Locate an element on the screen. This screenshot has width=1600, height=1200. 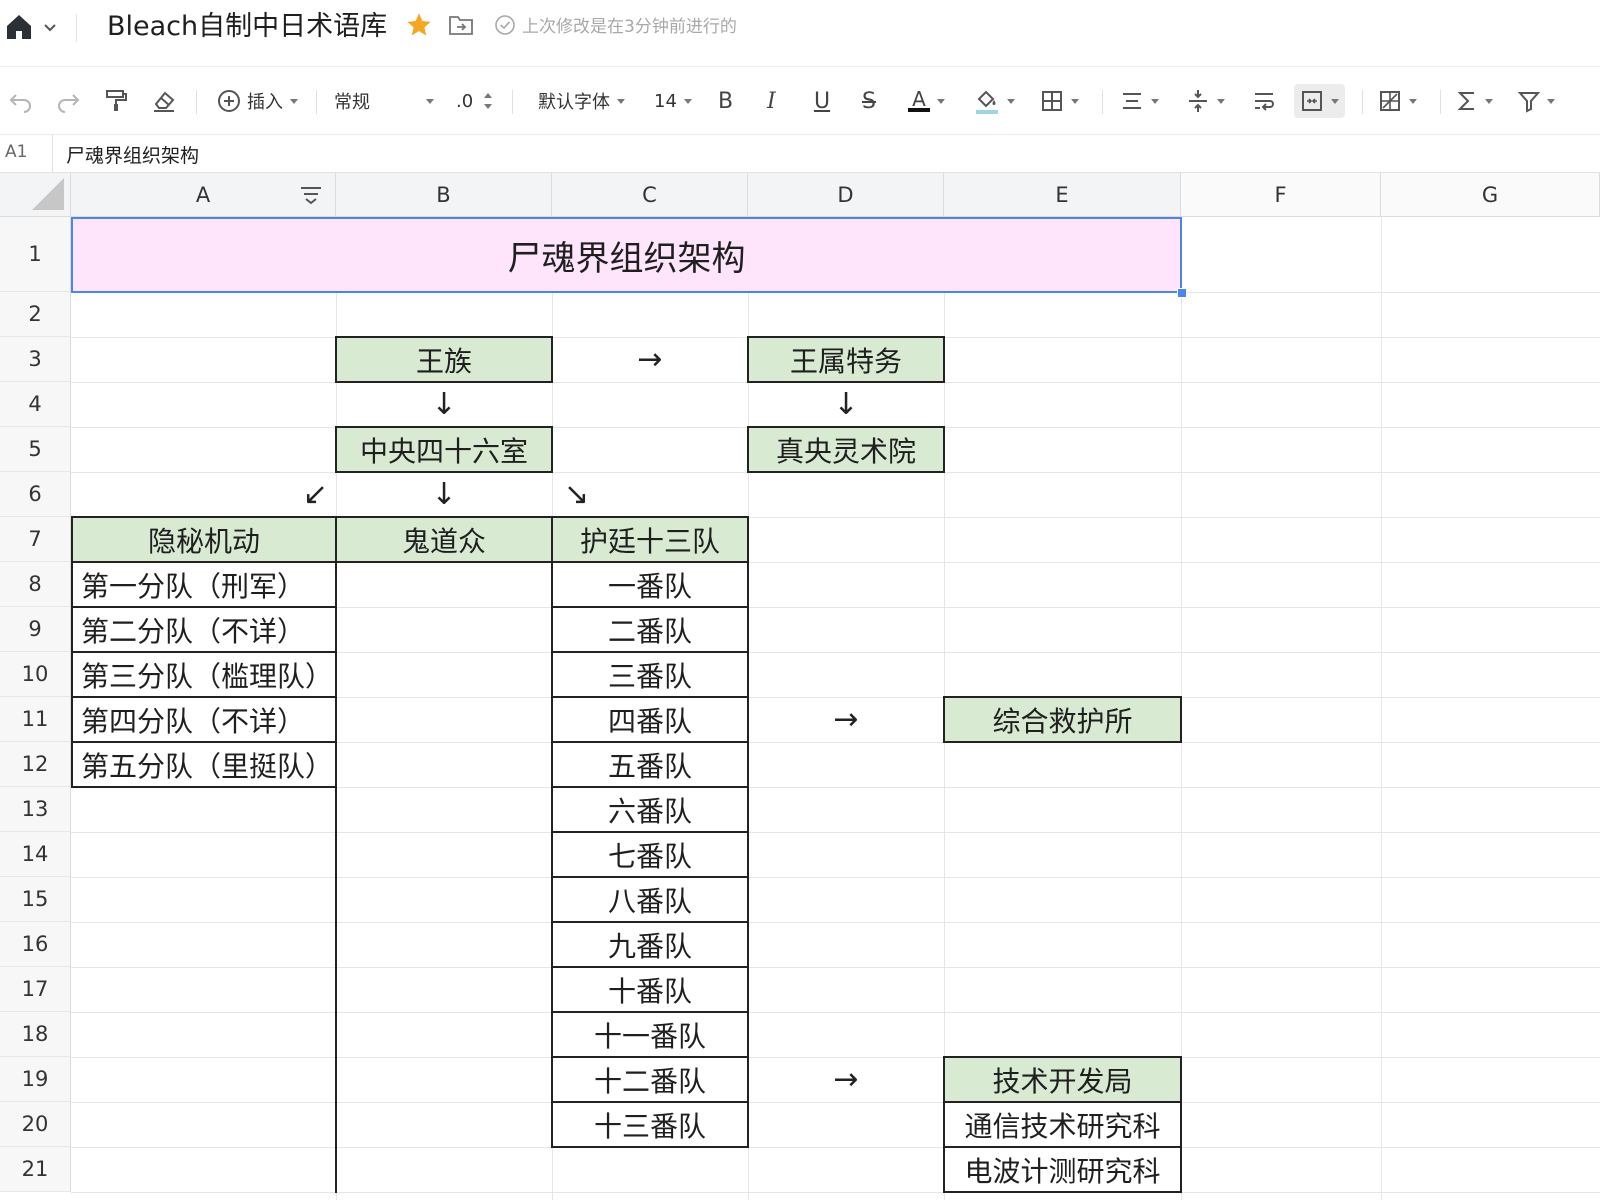
onmitsu-header-cell: 隐秘机动 is located at coordinates (204, 539).